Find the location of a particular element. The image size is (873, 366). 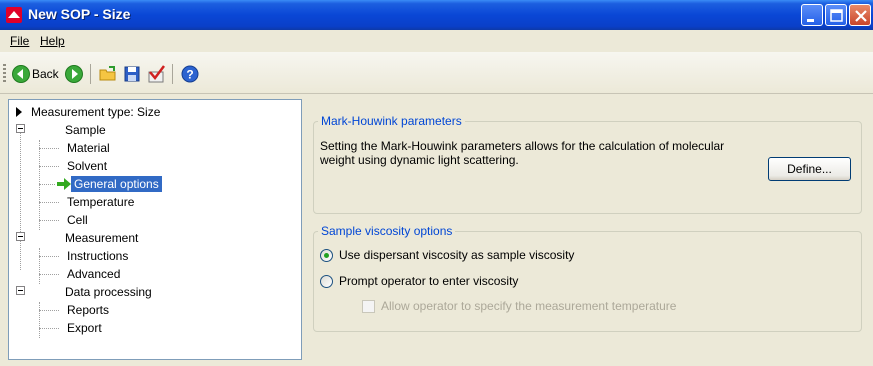

tree-item-solvent: Solvent is located at coordinates (87, 166).